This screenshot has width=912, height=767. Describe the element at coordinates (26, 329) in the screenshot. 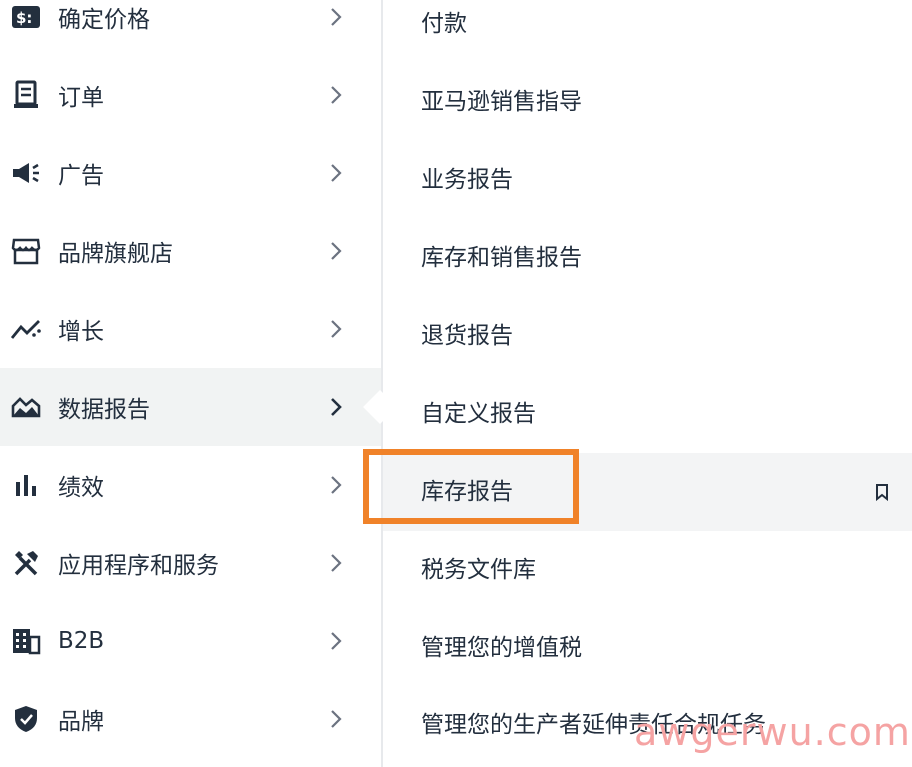

I see `growth-icon` at that location.